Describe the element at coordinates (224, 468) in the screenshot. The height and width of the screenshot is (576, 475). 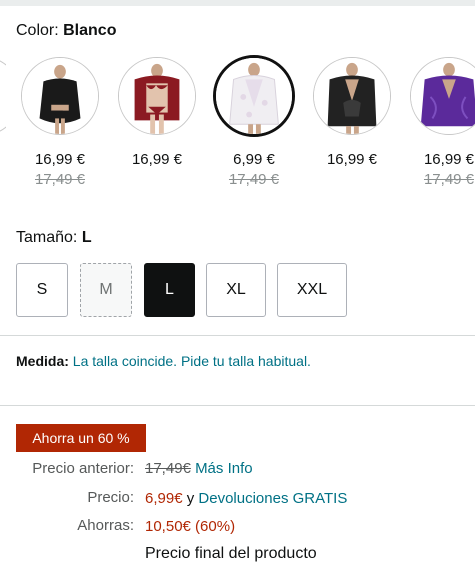
I see `more-info-link: Más Info` at that location.